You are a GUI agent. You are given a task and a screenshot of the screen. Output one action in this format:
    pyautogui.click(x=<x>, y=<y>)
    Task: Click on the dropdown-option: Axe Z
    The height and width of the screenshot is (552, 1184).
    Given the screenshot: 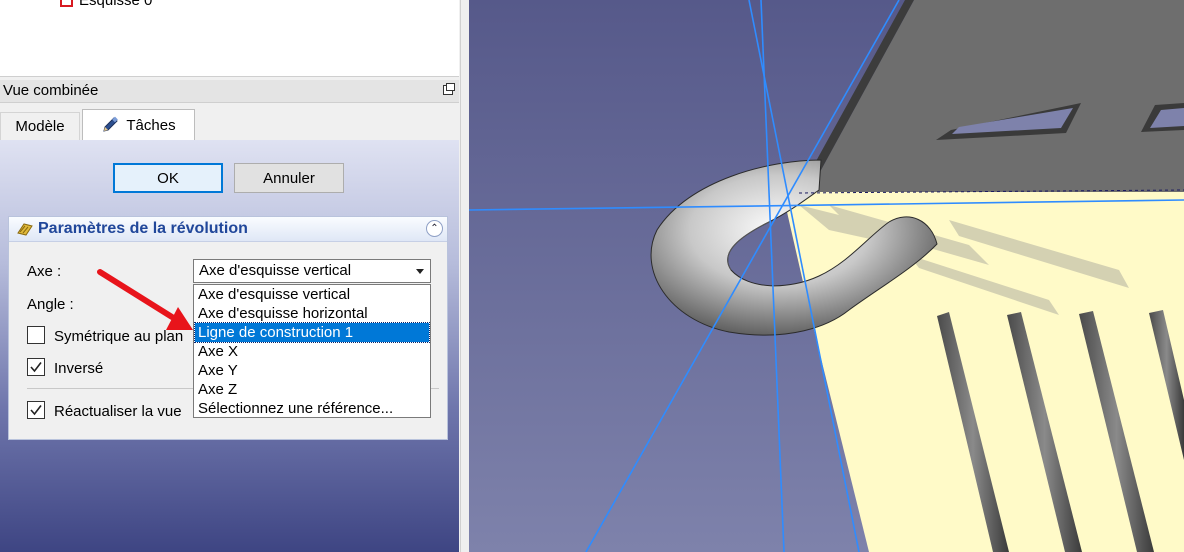 What is the action you would take?
    pyautogui.click(x=312, y=389)
    